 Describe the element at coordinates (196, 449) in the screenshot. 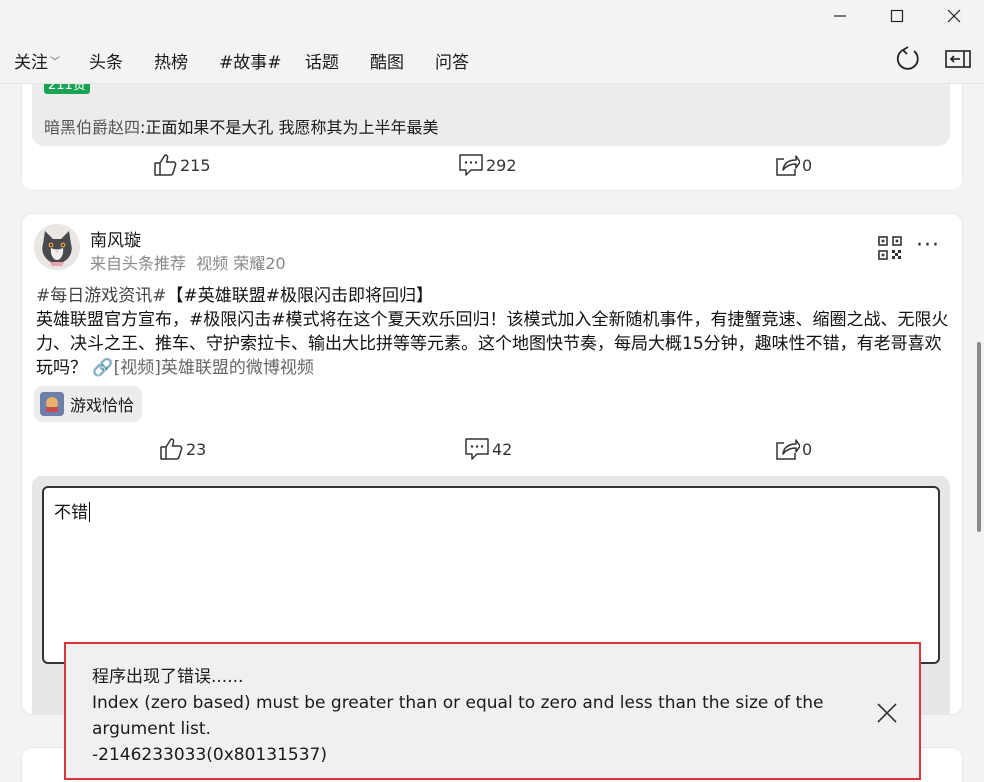

I see `like-count: 23` at that location.